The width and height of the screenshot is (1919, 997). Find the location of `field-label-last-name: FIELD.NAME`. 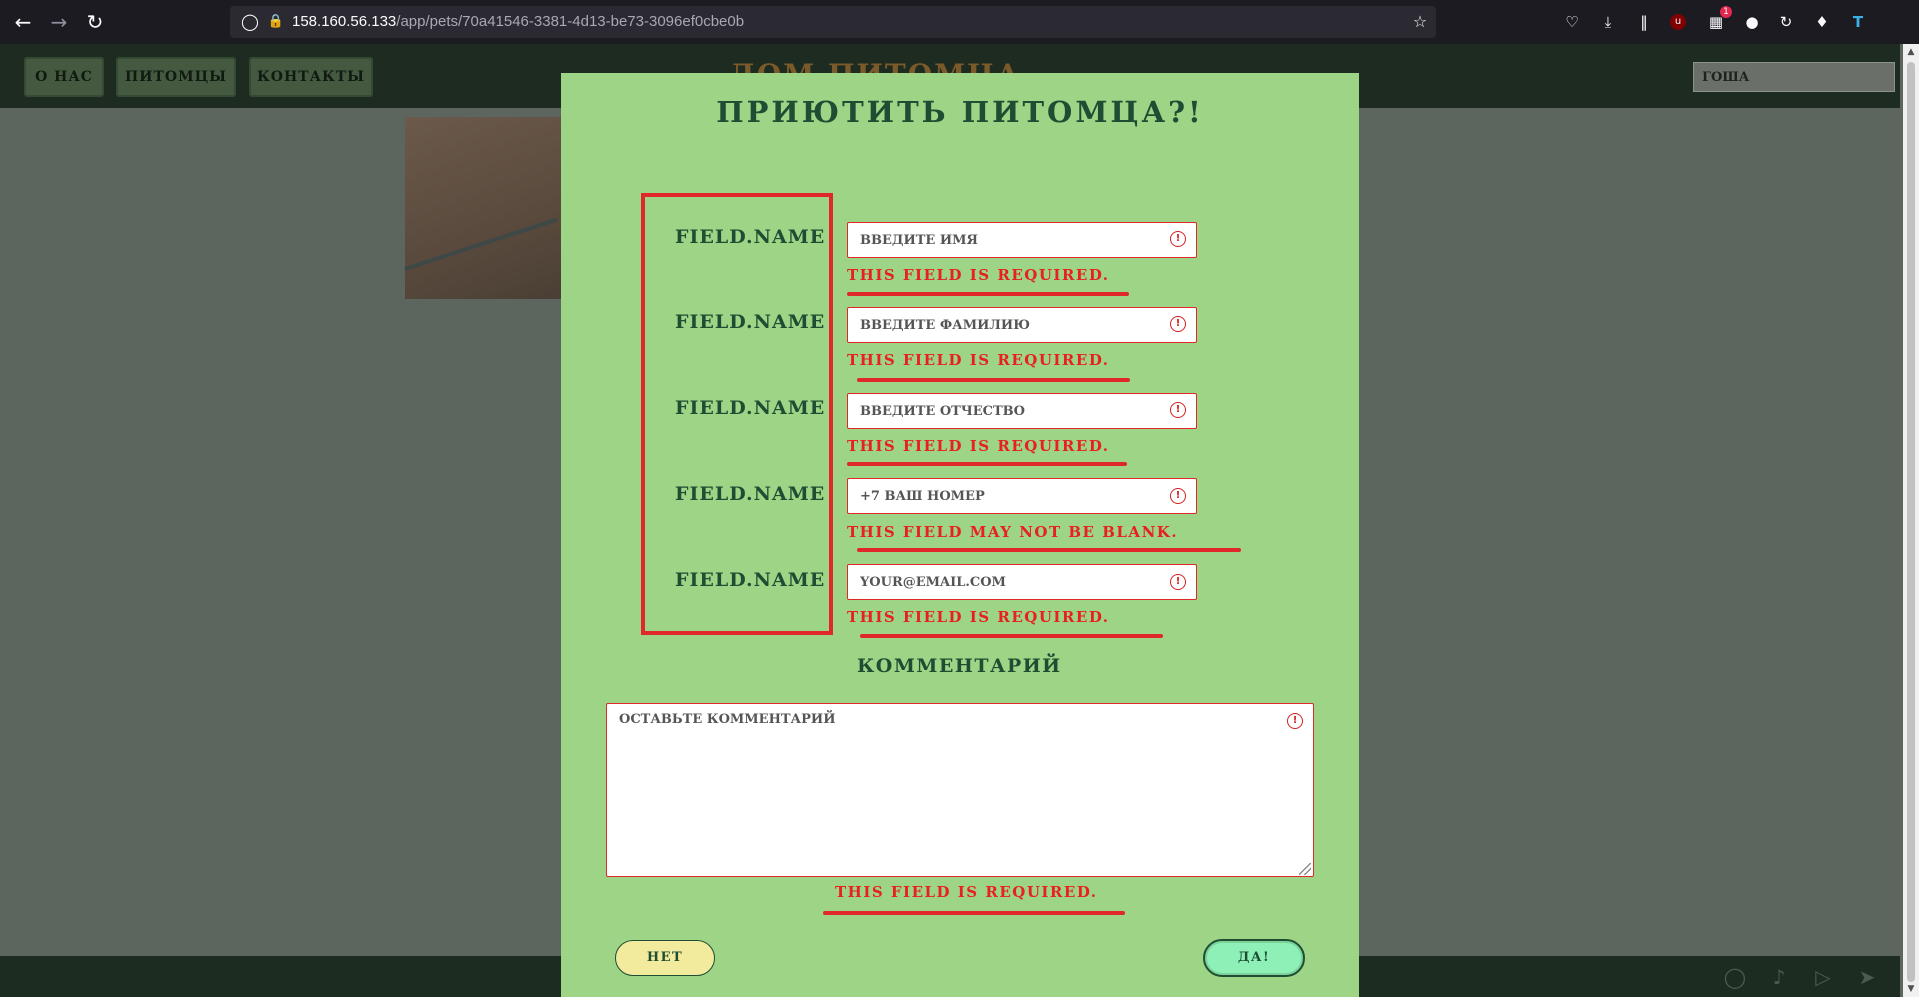

field-label-last-name: FIELD.NAME is located at coordinates (750, 322).